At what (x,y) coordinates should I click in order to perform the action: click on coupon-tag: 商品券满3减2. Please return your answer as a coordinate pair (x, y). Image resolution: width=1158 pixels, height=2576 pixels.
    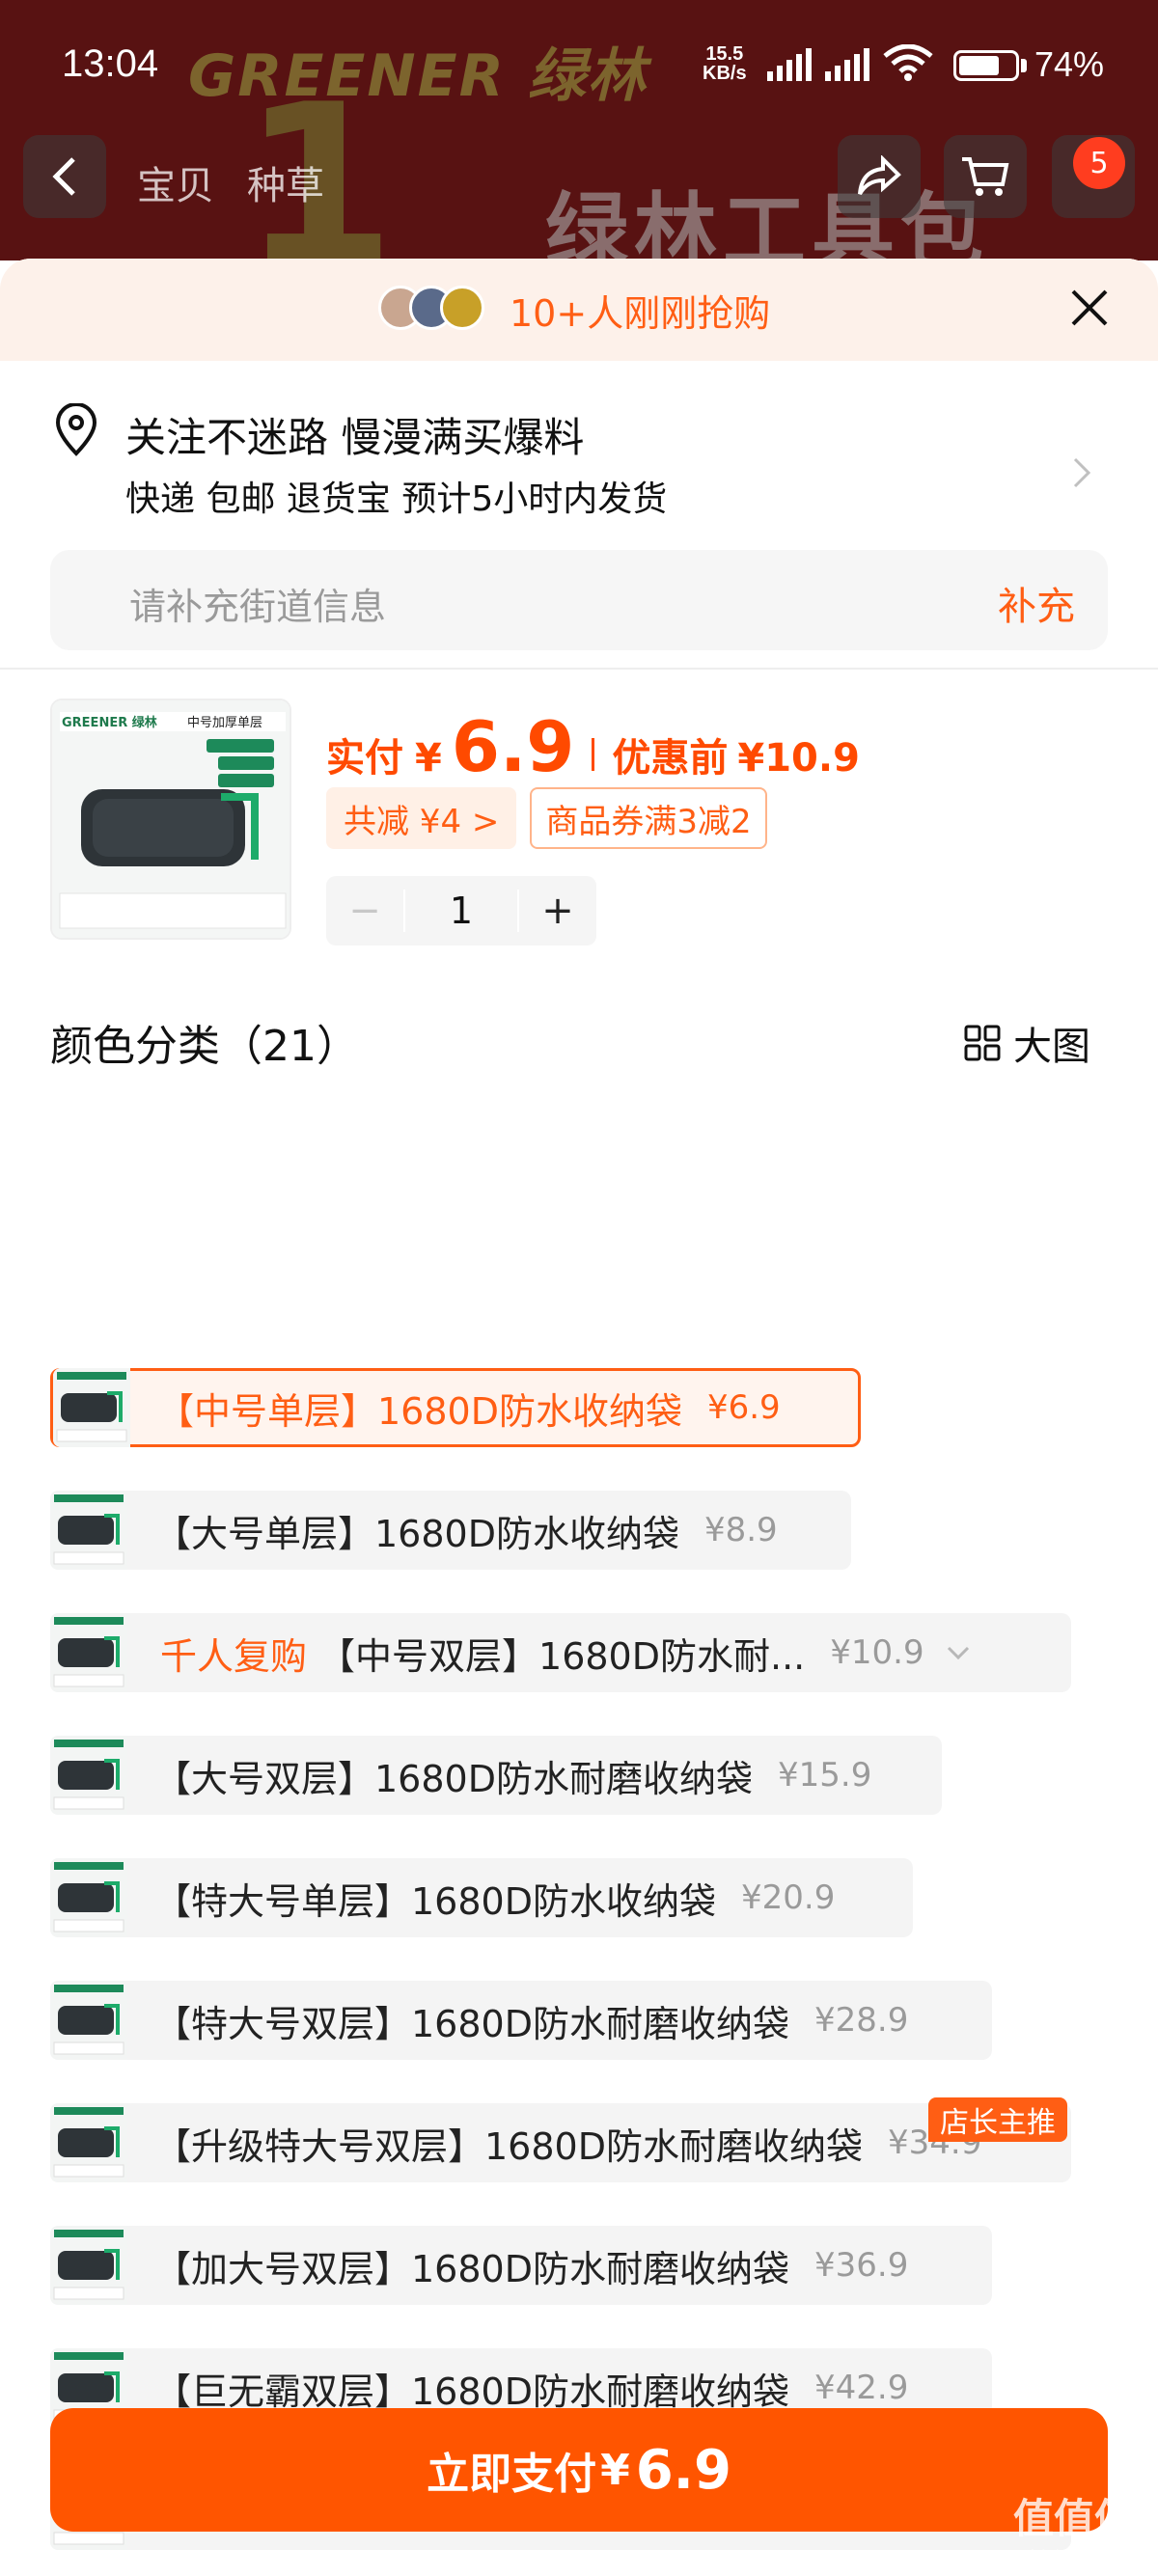
    Looking at the image, I should click on (648, 818).